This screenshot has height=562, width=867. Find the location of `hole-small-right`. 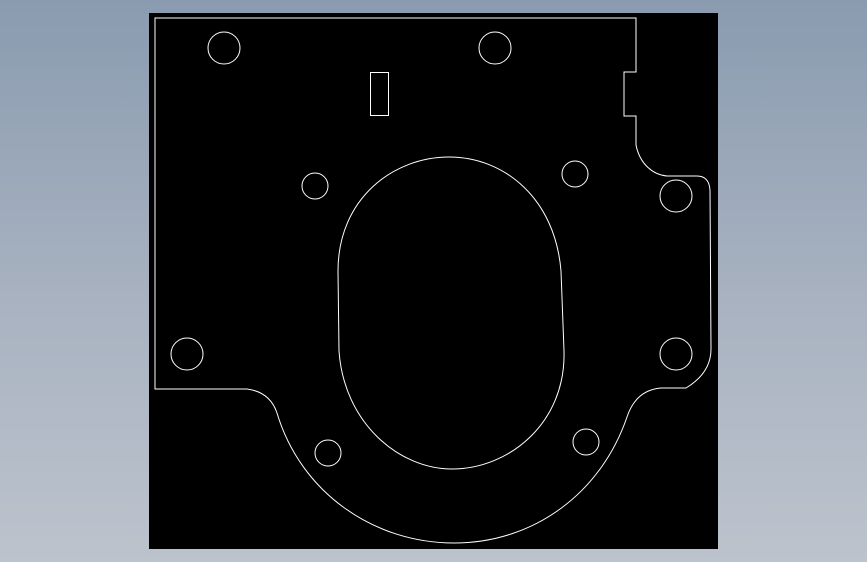

hole-small-right is located at coordinates (575, 174).